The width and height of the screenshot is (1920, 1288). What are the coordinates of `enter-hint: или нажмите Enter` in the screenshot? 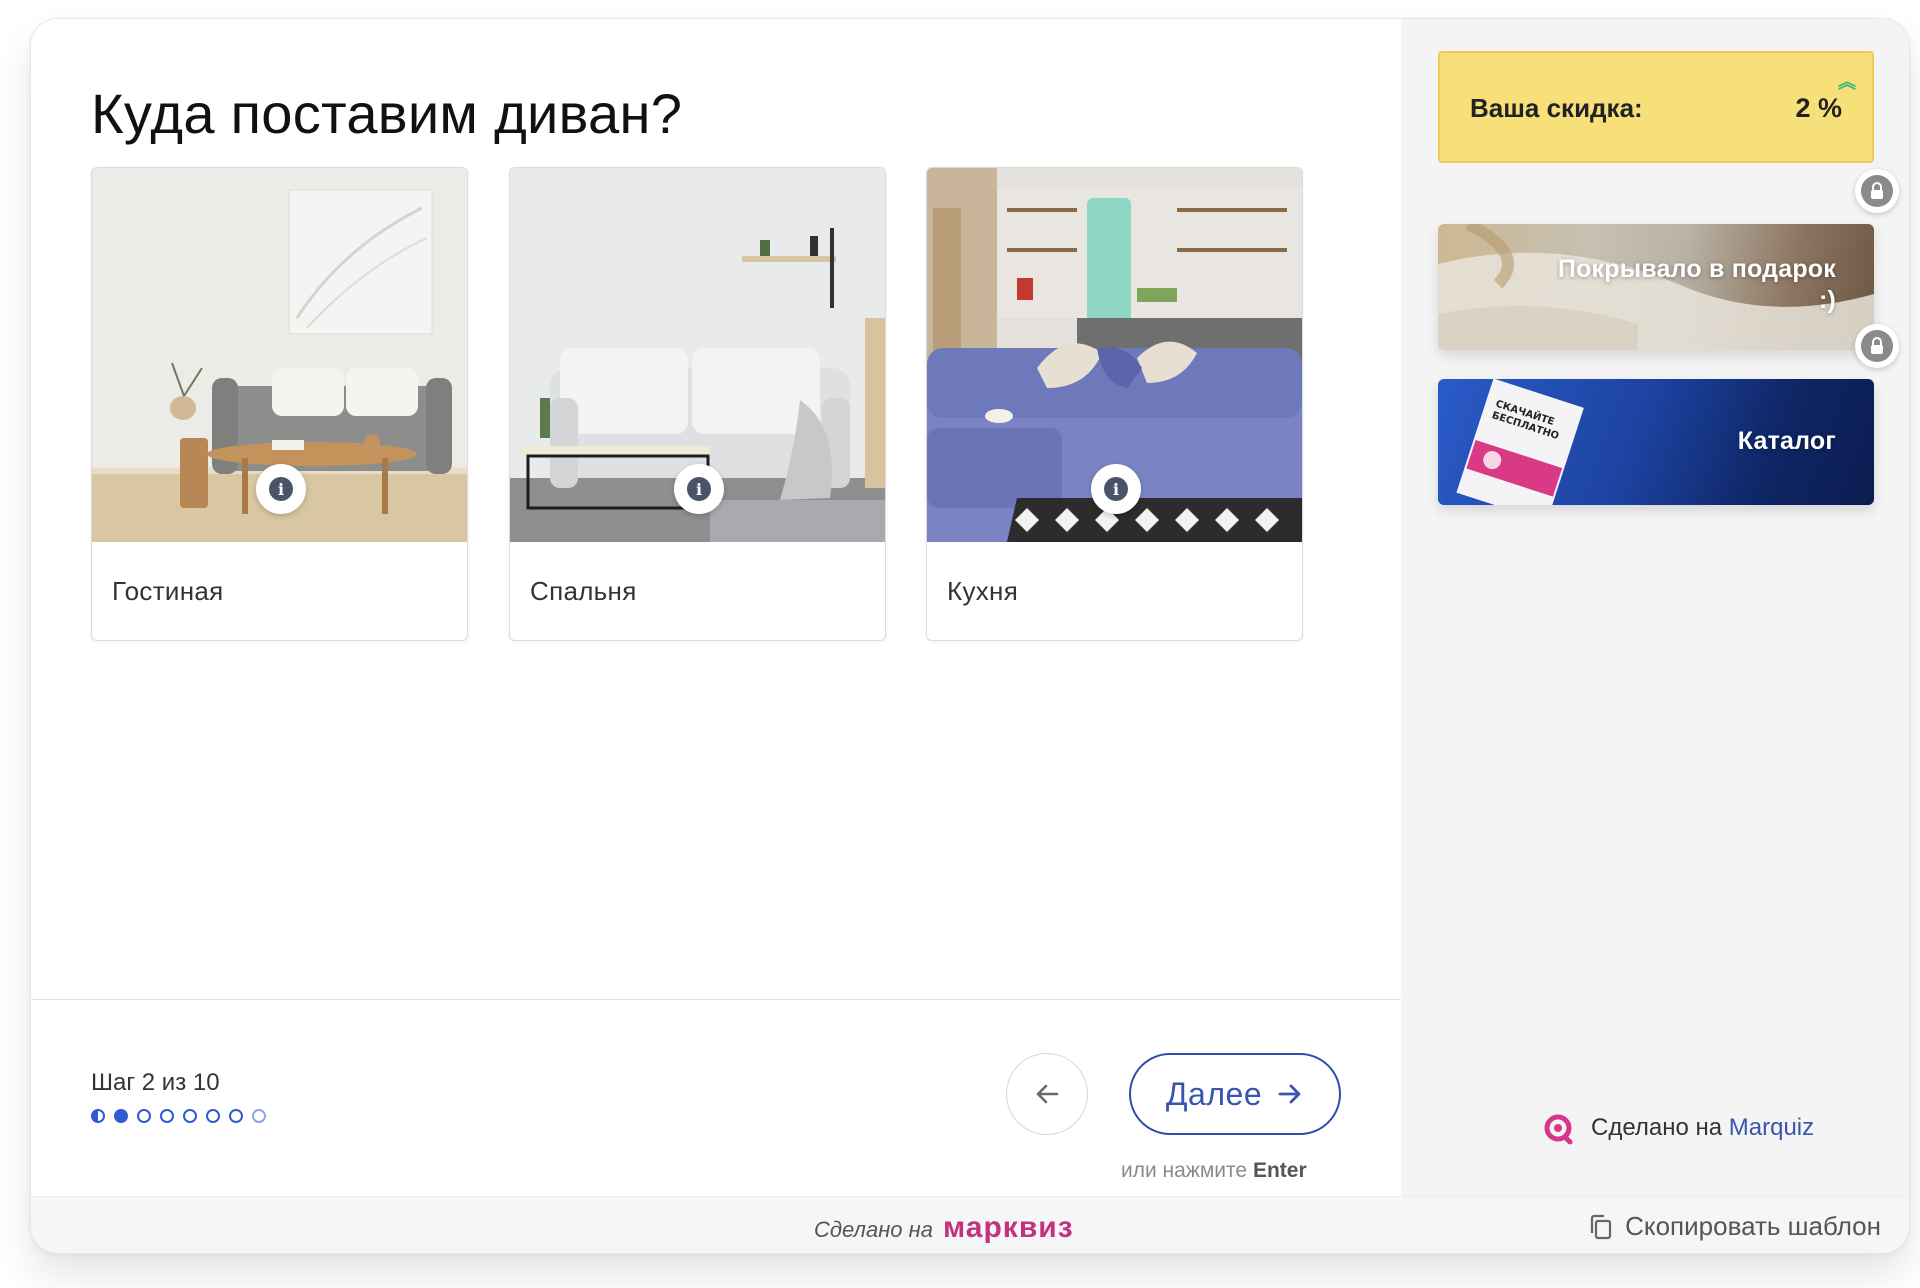 It's located at (1214, 1171).